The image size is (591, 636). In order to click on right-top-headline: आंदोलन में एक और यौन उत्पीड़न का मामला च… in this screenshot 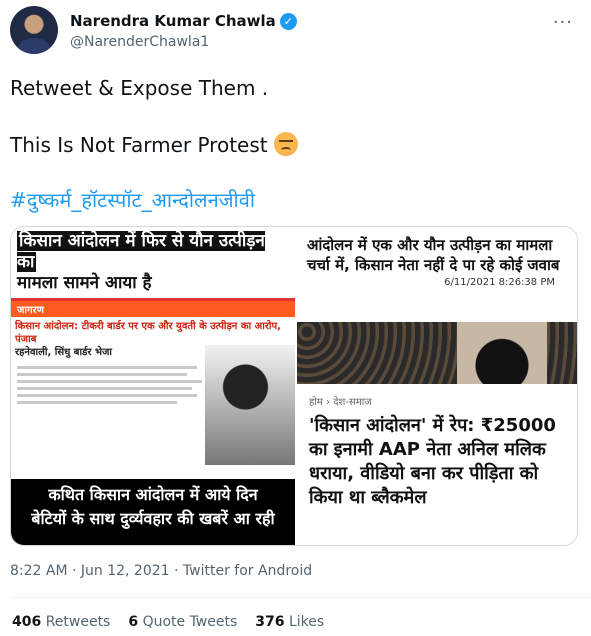, I will do `click(433, 255)`.